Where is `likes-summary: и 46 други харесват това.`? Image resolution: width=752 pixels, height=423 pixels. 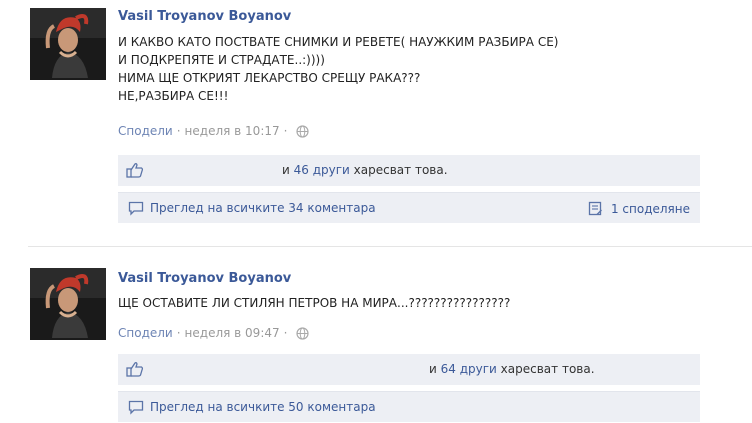
likes-summary: и 46 други харесват това. is located at coordinates (365, 170).